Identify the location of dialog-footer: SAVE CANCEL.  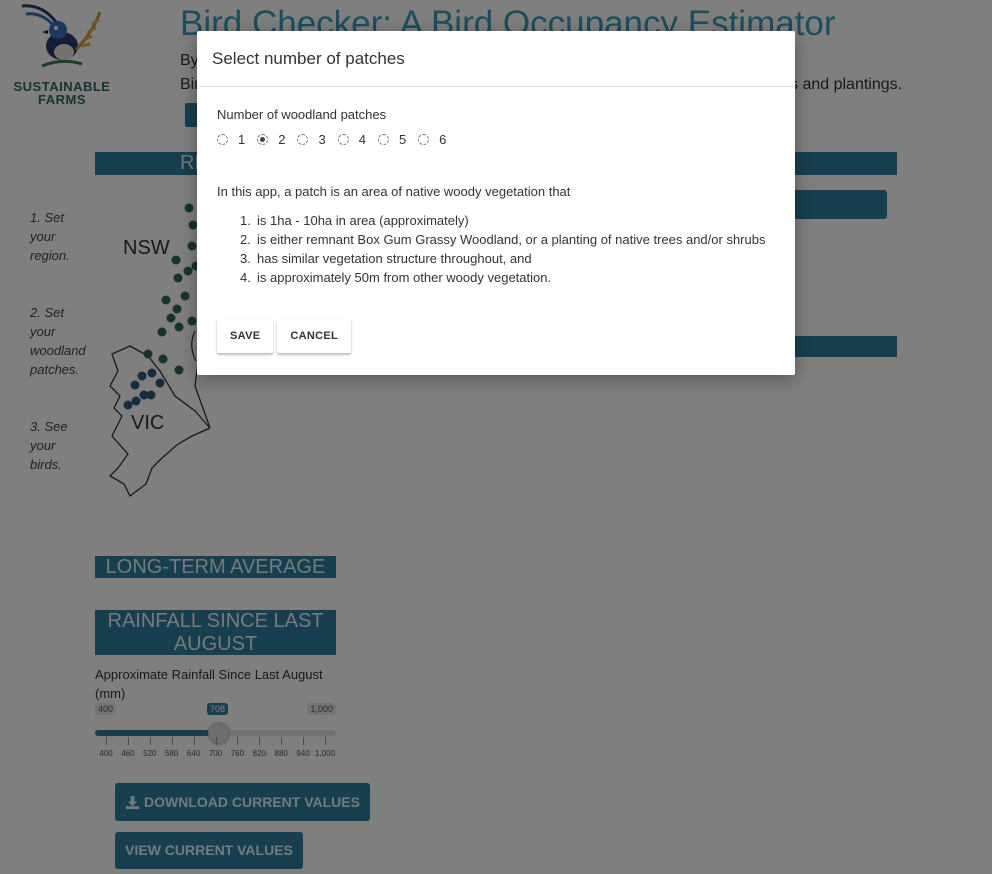
(286, 336).